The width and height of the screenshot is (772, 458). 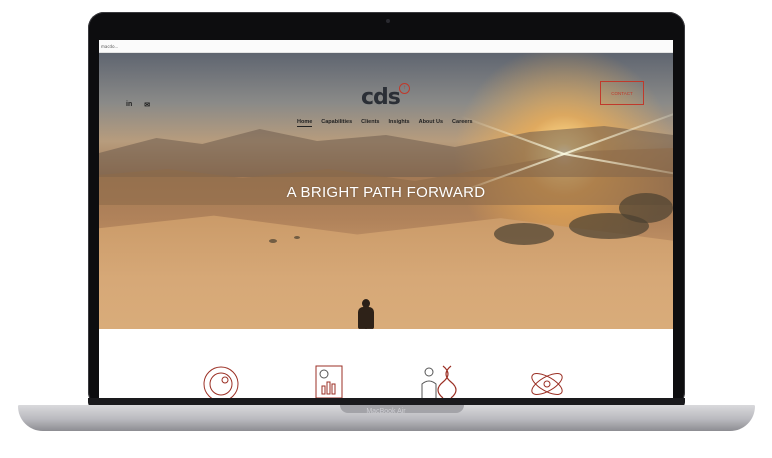 I want to click on 360-icon, so click(x=221, y=381).